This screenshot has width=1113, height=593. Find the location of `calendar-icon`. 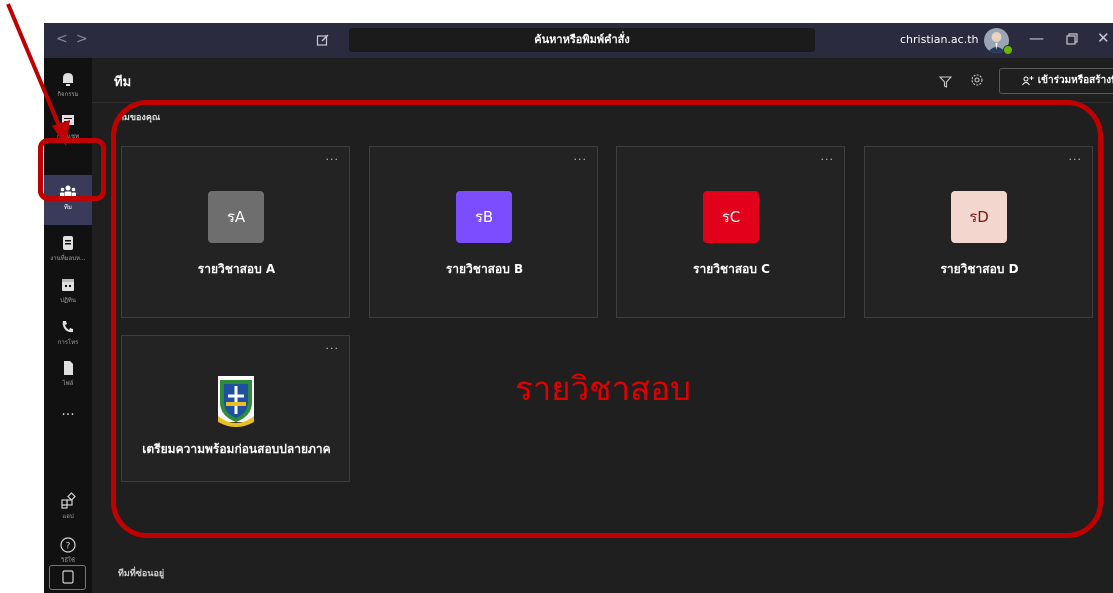

calendar-icon is located at coordinates (68, 285).